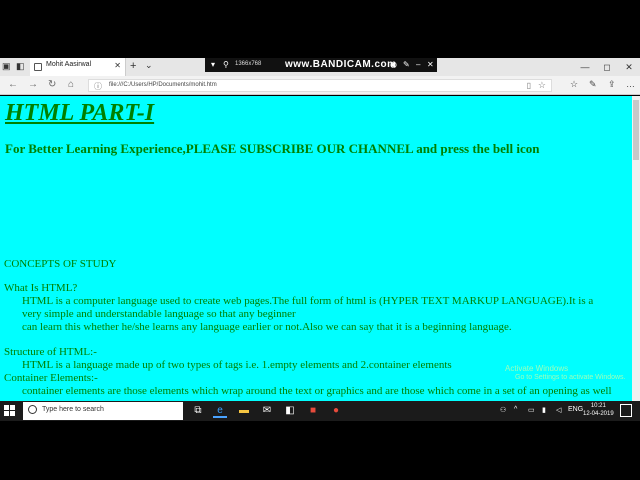 Image resolution: width=640 pixels, height=480 pixels. I want to click on question-what-is-html: What Is HTML?, so click(41, 288).